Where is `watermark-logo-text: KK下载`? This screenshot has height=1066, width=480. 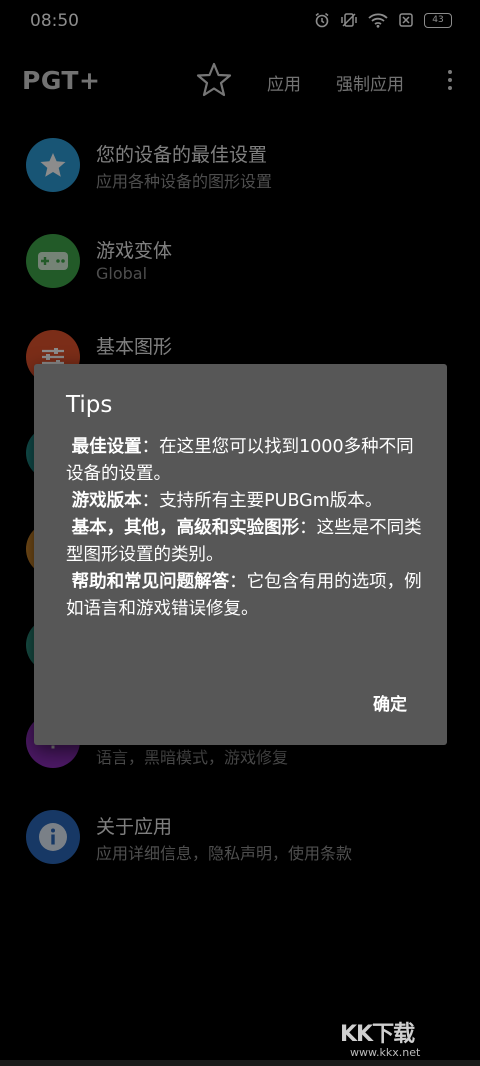 watermark-logo-text: KK下载 is located at coordinates (377, 1034).